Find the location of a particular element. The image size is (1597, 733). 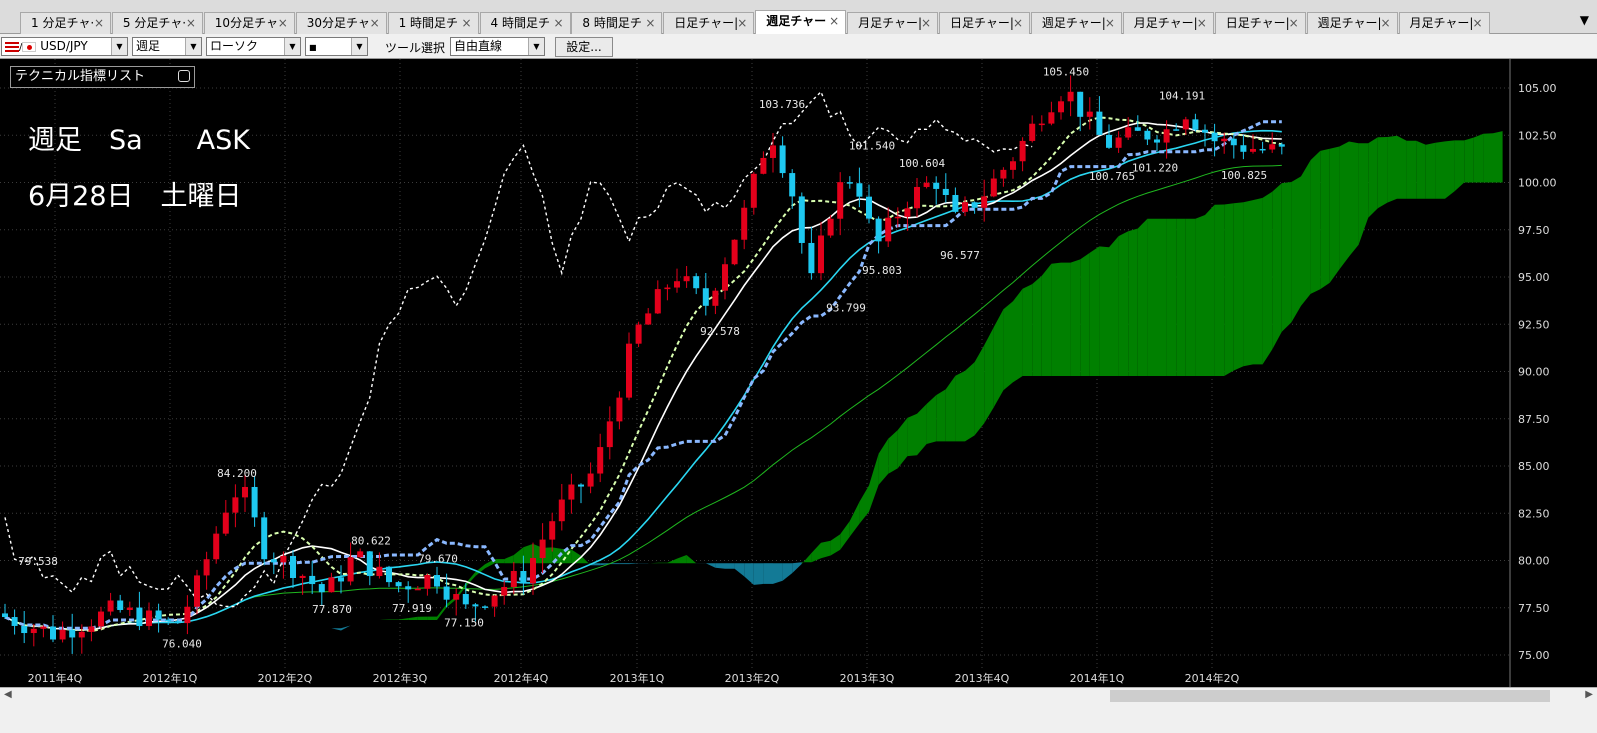

currency-select: / USD/JPY ▼ is located at coordinates (64, 46).